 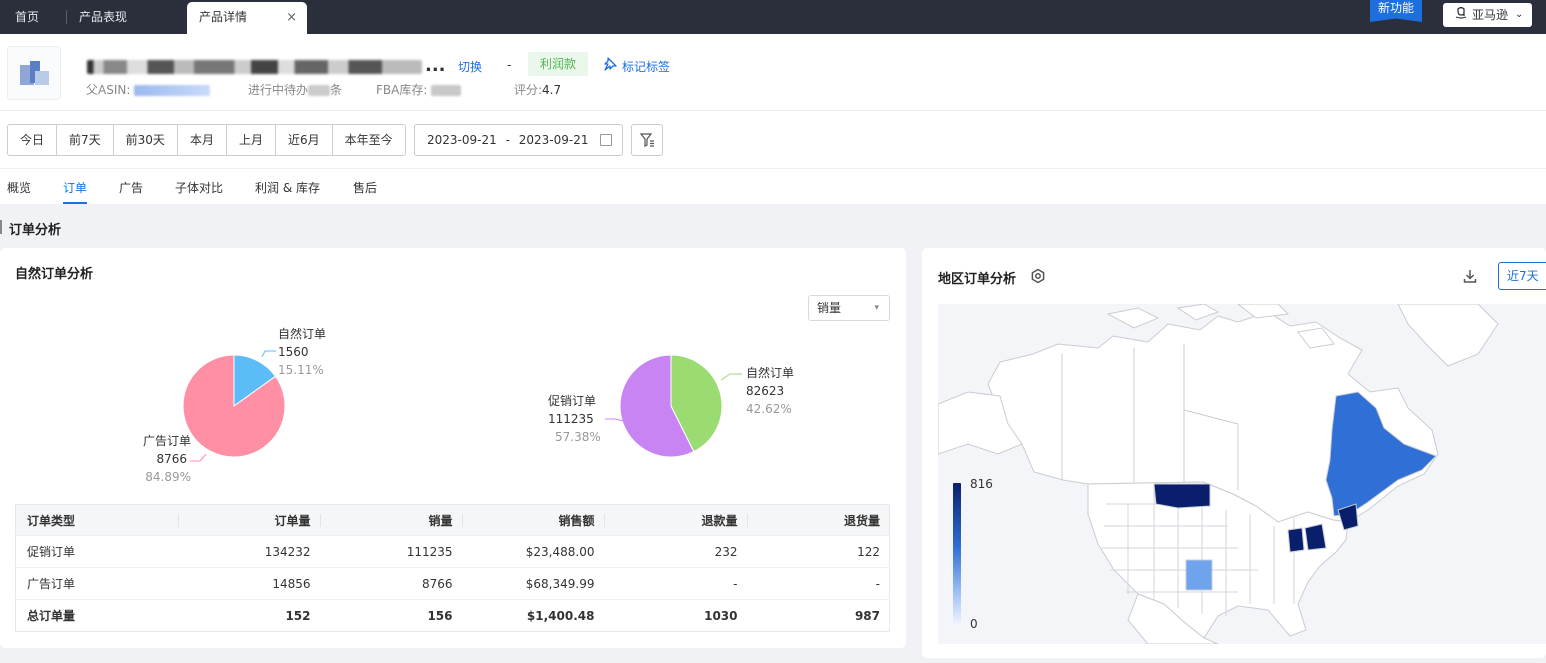 What do you see at coordinates (553, 140) in the screenshot?
I see `date-end: 2023-09-21` at bounding box center [553, 140].